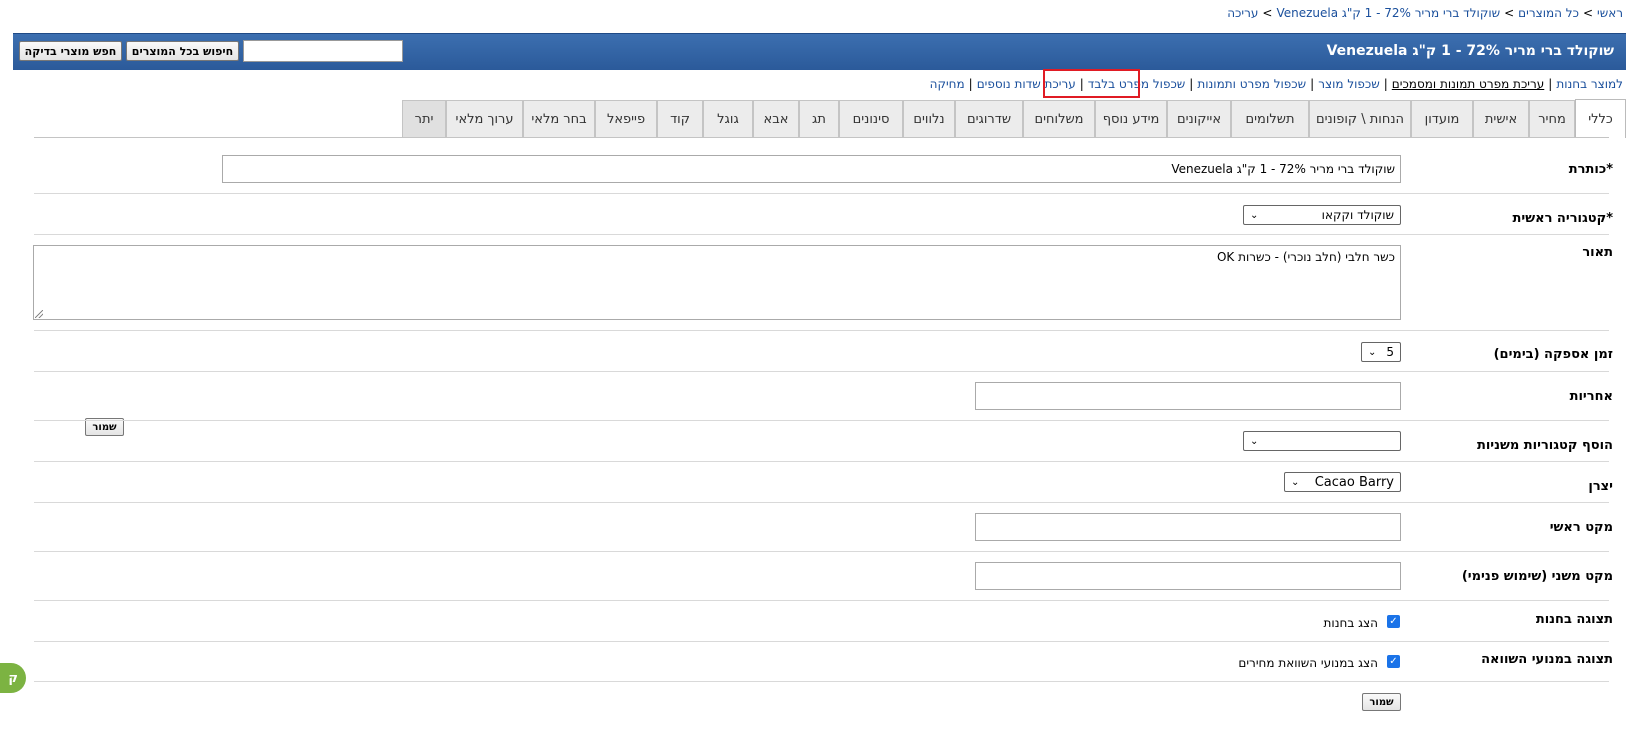 The image size is (1635, 751). Describe the element at coordinates (1388, 13) in the screenshot. I see `breadcrumb-product: שוקולד ברי מריר 72% - 1 ק"ג Venezuela` at that location.